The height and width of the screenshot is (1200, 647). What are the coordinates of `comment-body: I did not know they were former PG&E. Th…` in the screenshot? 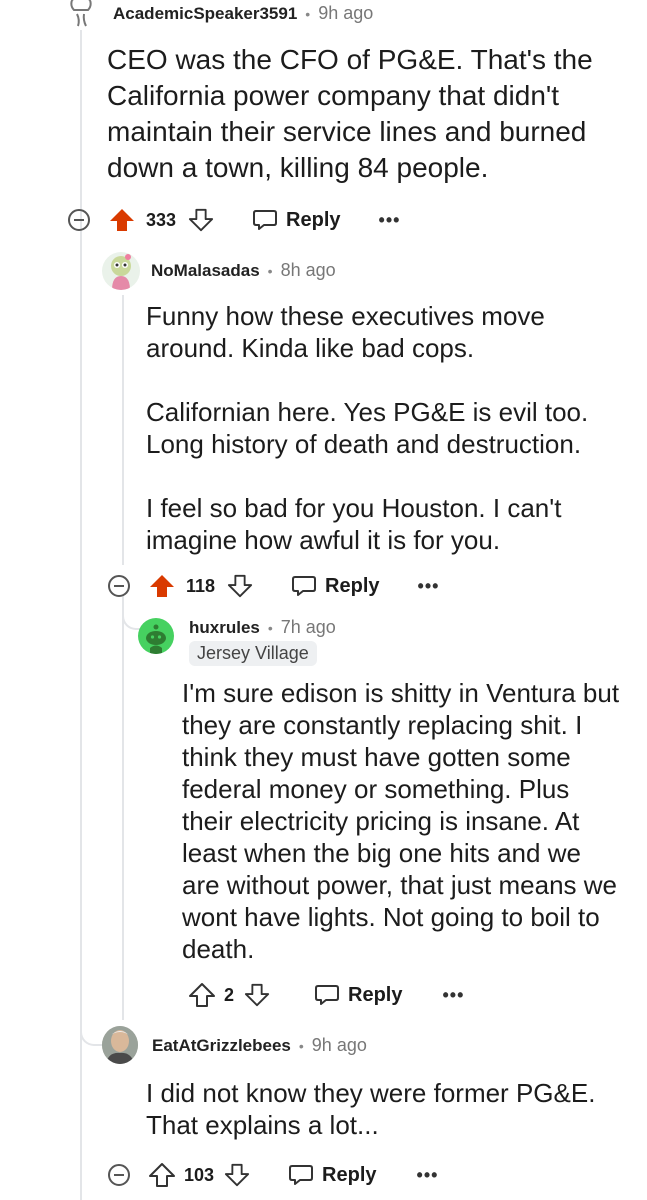 It's located at (374, 1109).